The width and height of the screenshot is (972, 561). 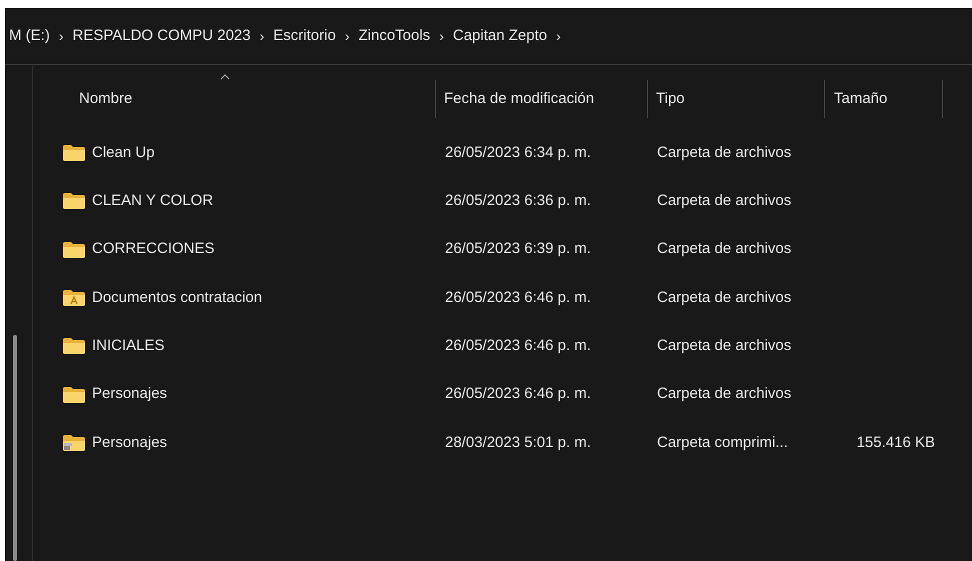 I want to click on file-row: Clean Up 26/05/2023 6:34 p. m. Carpeta de archivos, so click(x=502, y=153).